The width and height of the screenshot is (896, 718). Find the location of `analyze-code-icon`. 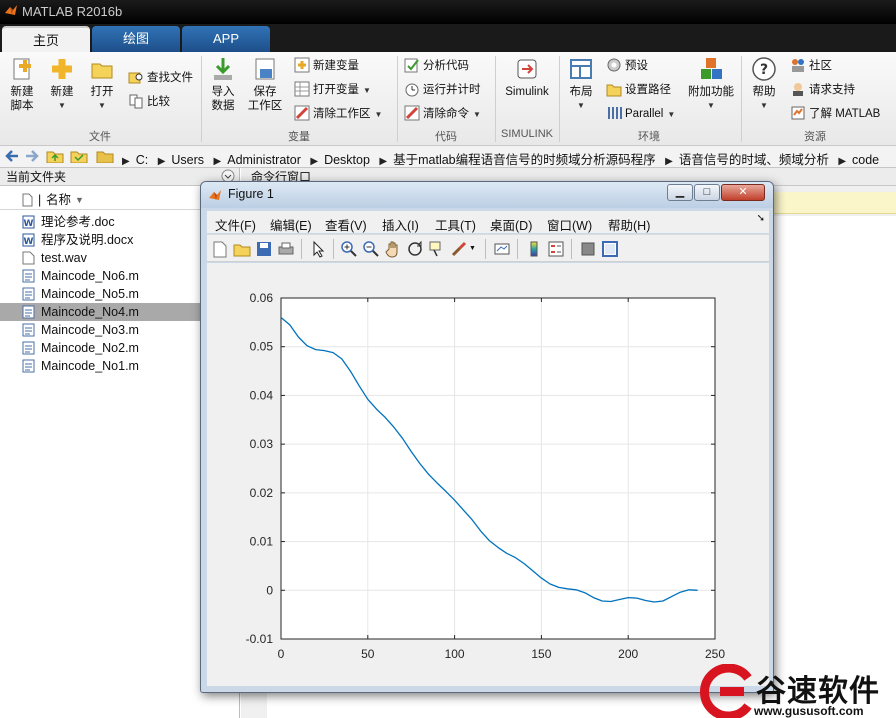

analyze-code-icon is located at coordinates (412, 65).